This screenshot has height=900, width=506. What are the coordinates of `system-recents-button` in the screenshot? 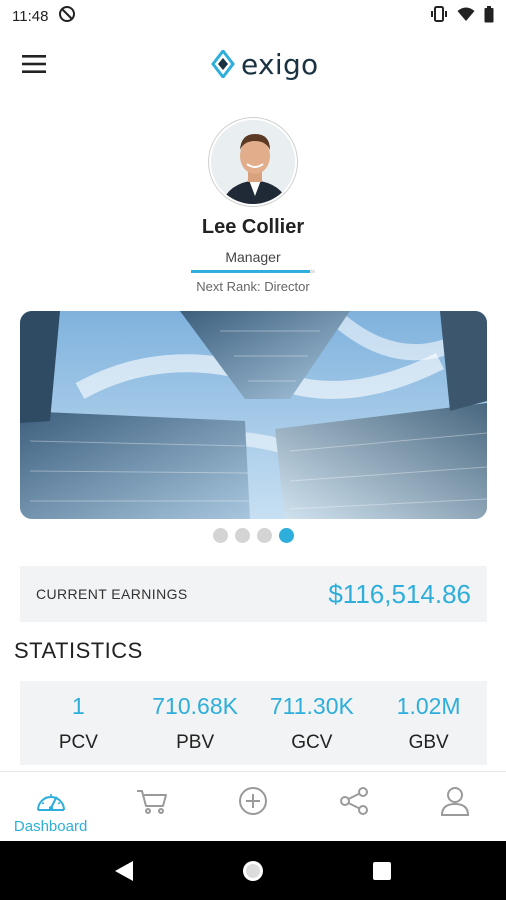 It's located at (382, 871).